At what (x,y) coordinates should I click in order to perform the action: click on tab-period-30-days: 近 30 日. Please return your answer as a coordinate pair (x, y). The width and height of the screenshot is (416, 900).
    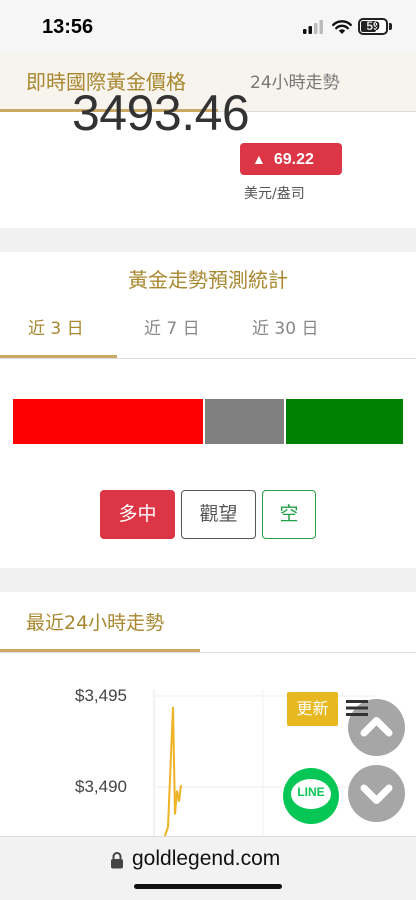
    Looking at the image, I should click on (285, 326).